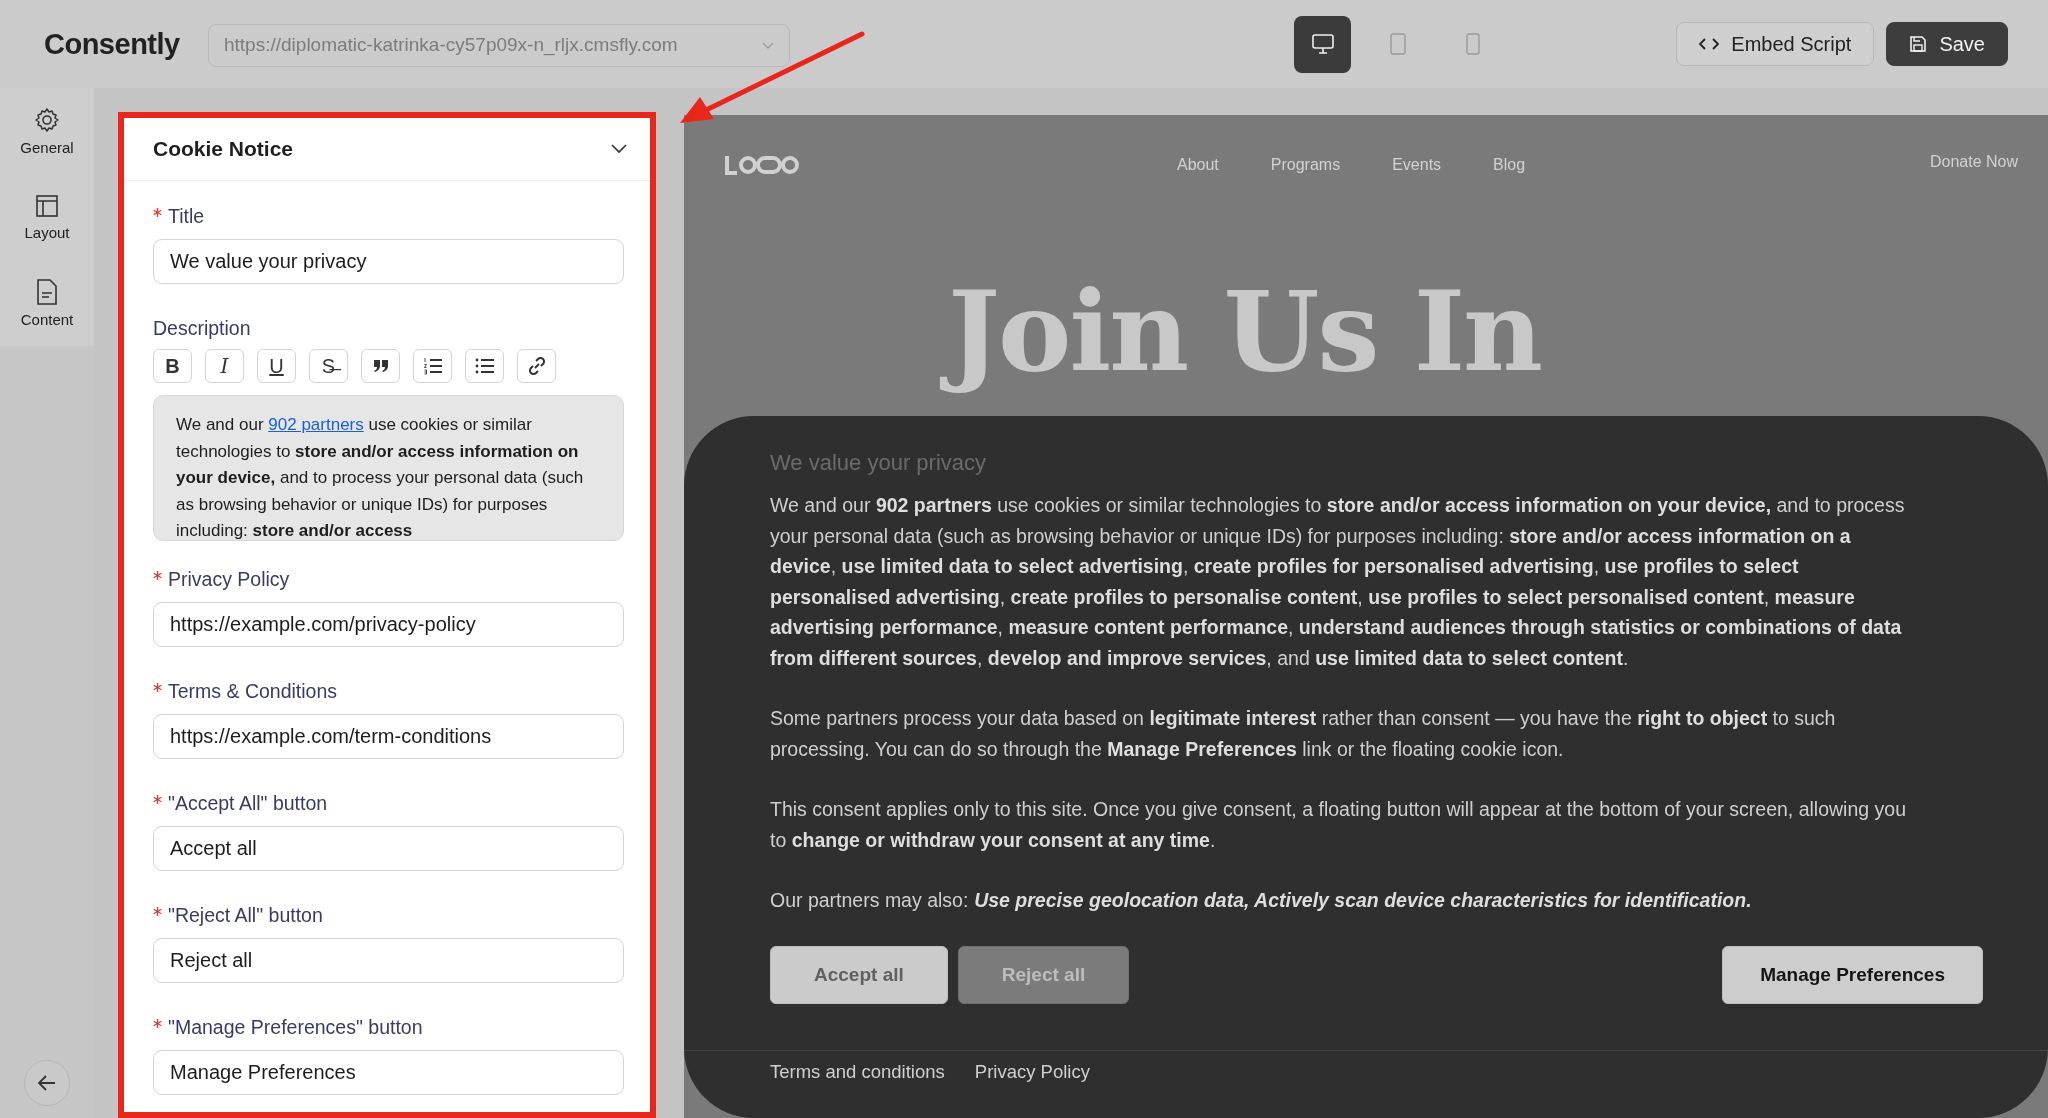 The image size is (2048, 1118). I want to click on hero-heading: Join Us In, so click(1245, 332).